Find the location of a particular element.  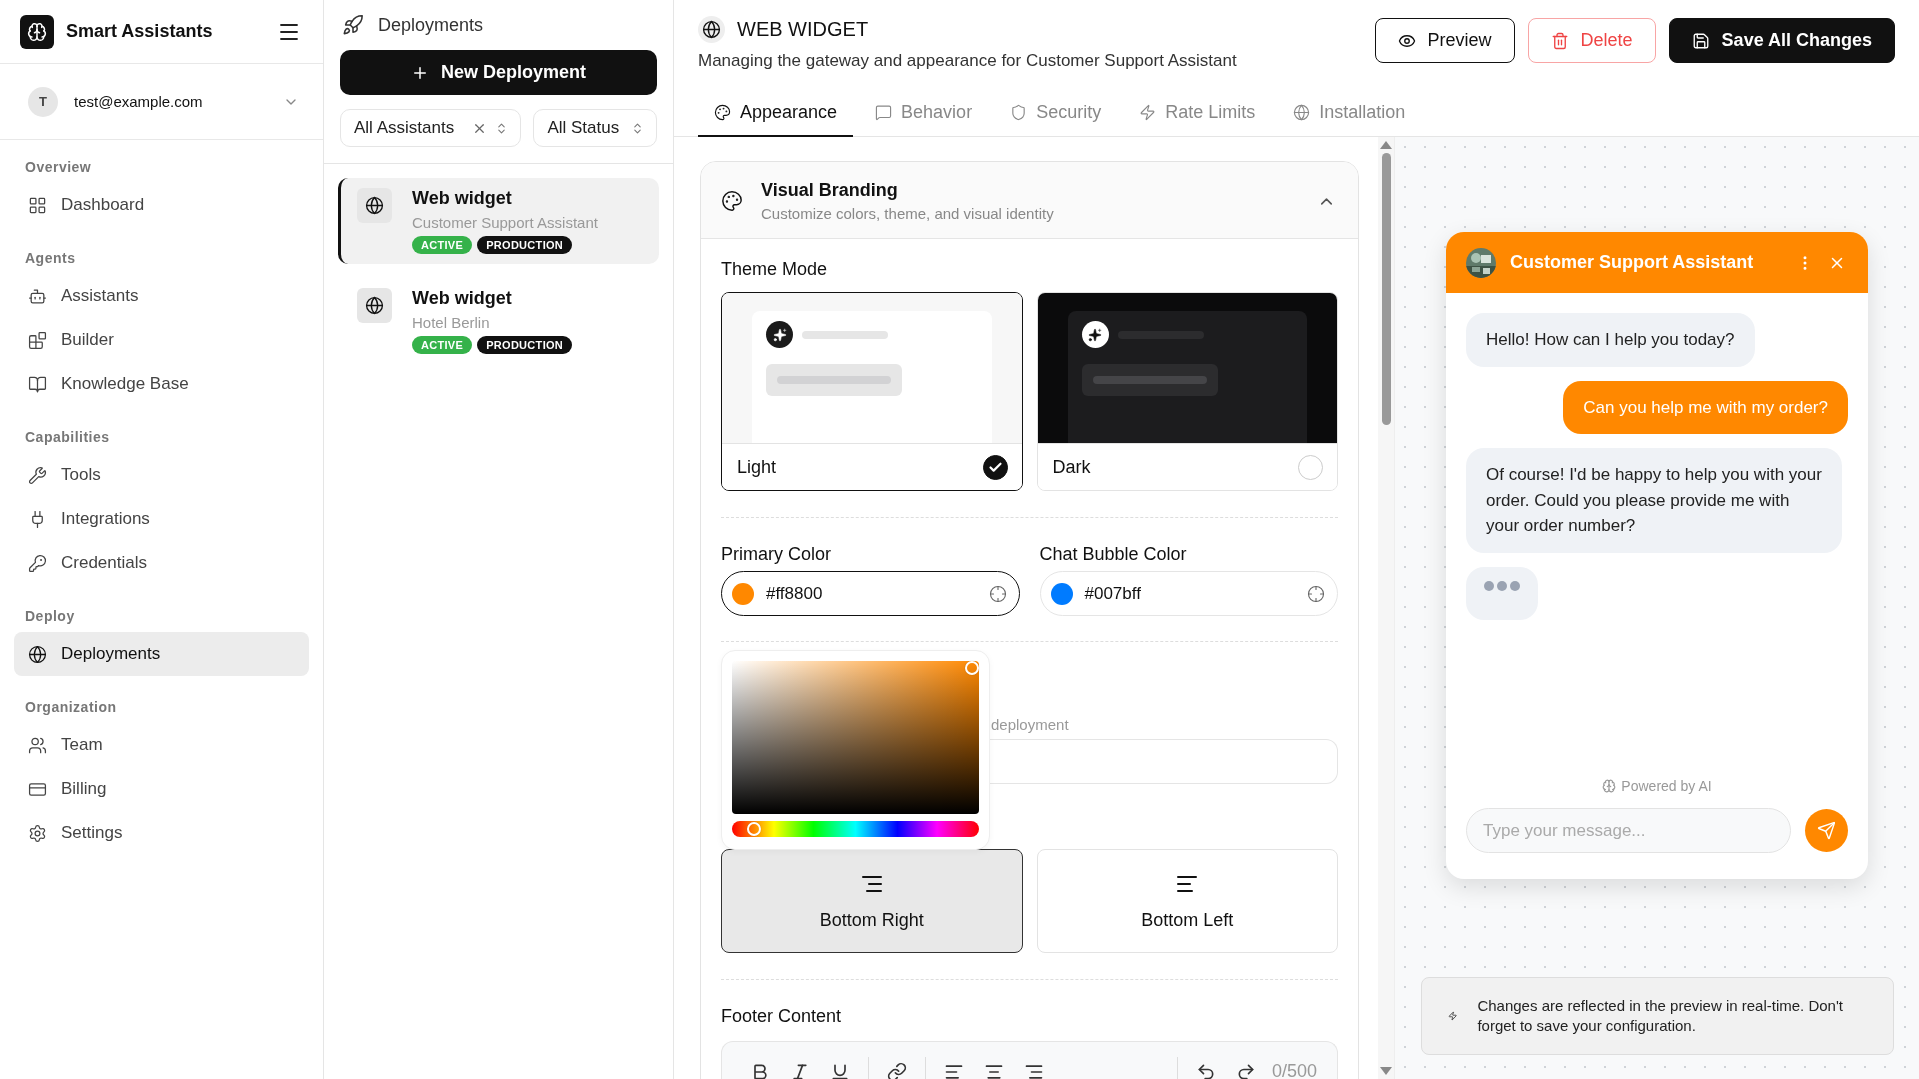

tab: Appearance is located at coordinates (776, 113).